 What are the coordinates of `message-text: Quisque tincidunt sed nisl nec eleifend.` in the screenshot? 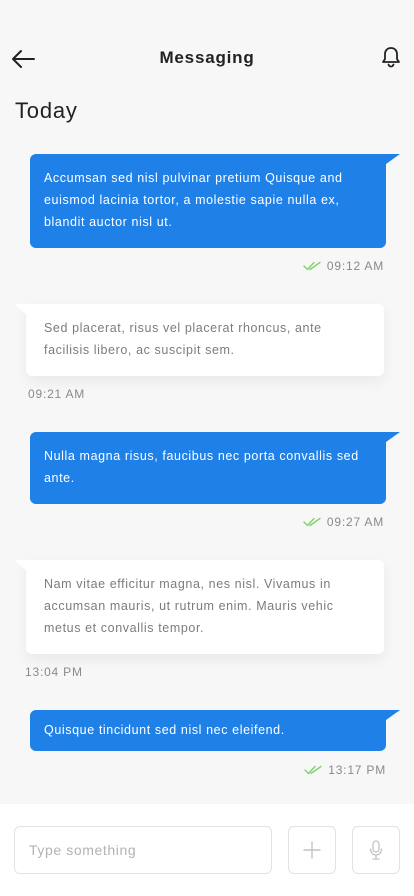 It's located at (164, 730).